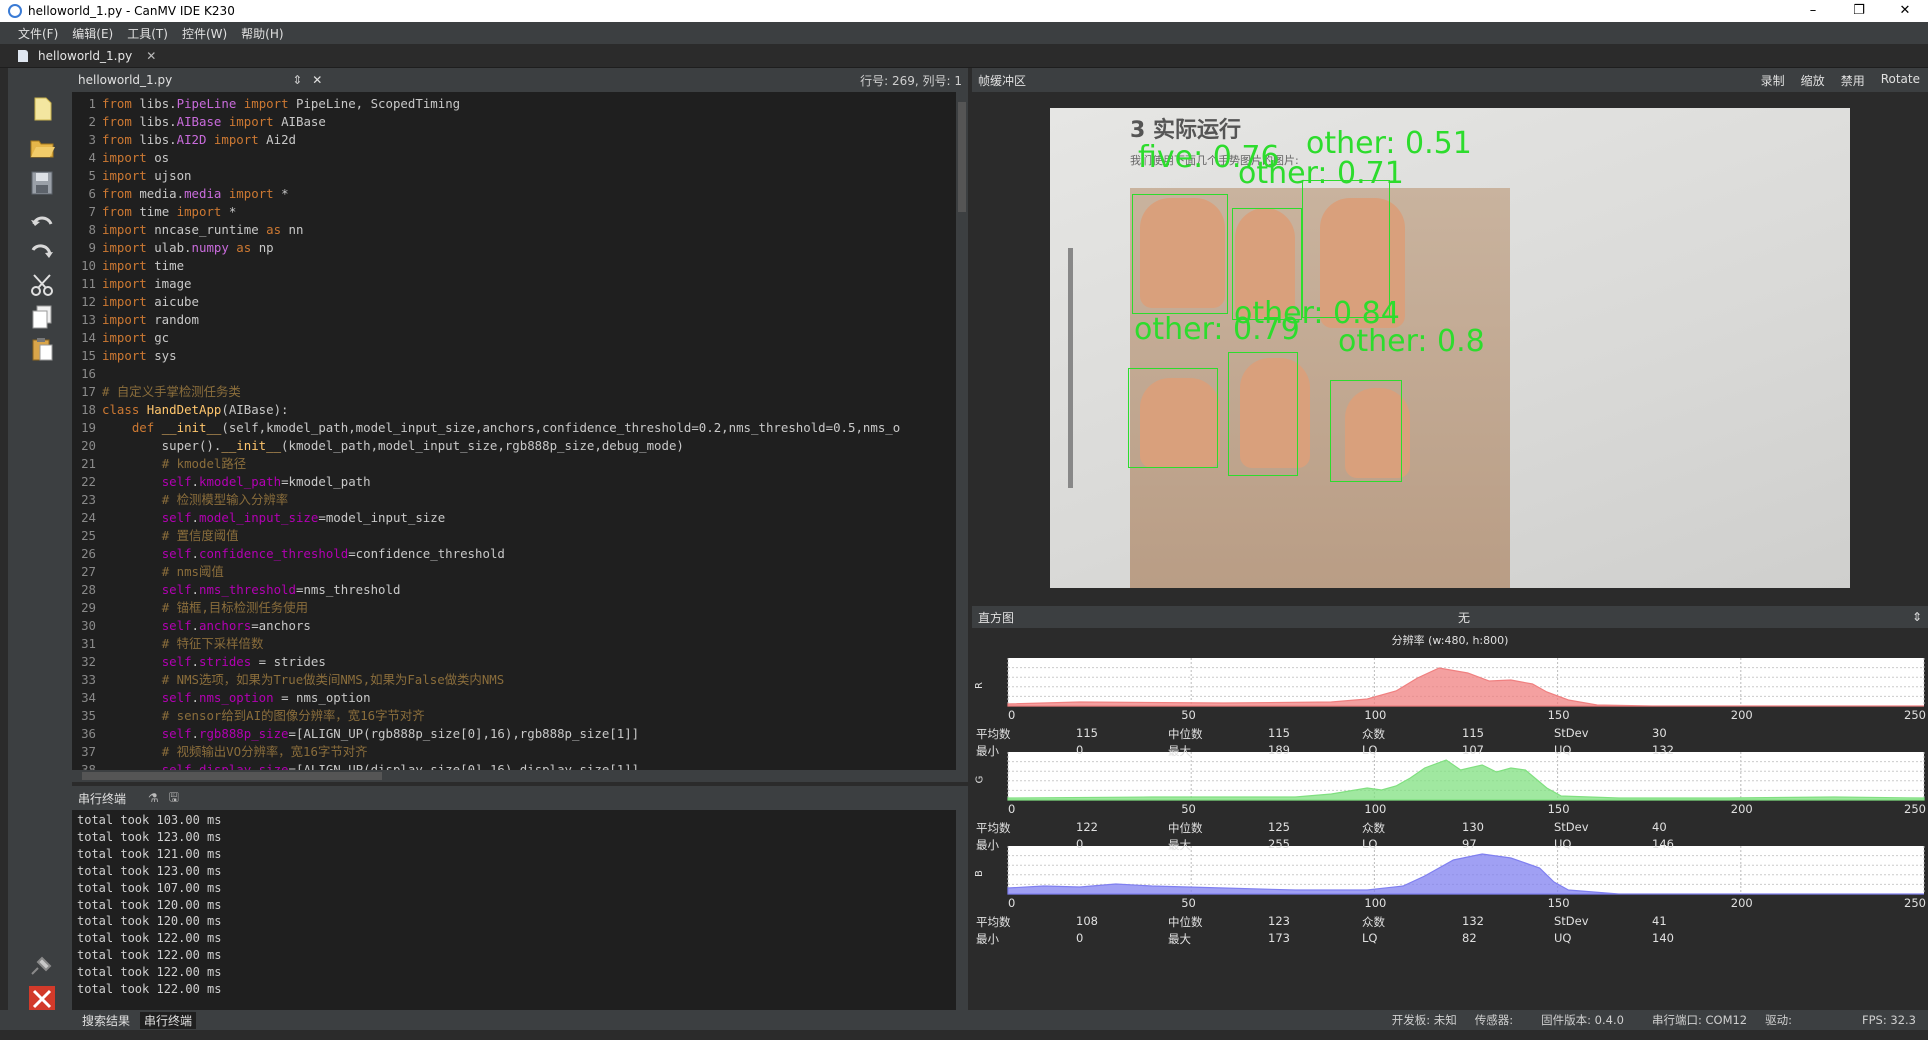 The image size is (1928, 1040). What do you see at coordinates (88, 571) in the screenshot?
I see `line-number: 27` at bounding box center [88, 571].